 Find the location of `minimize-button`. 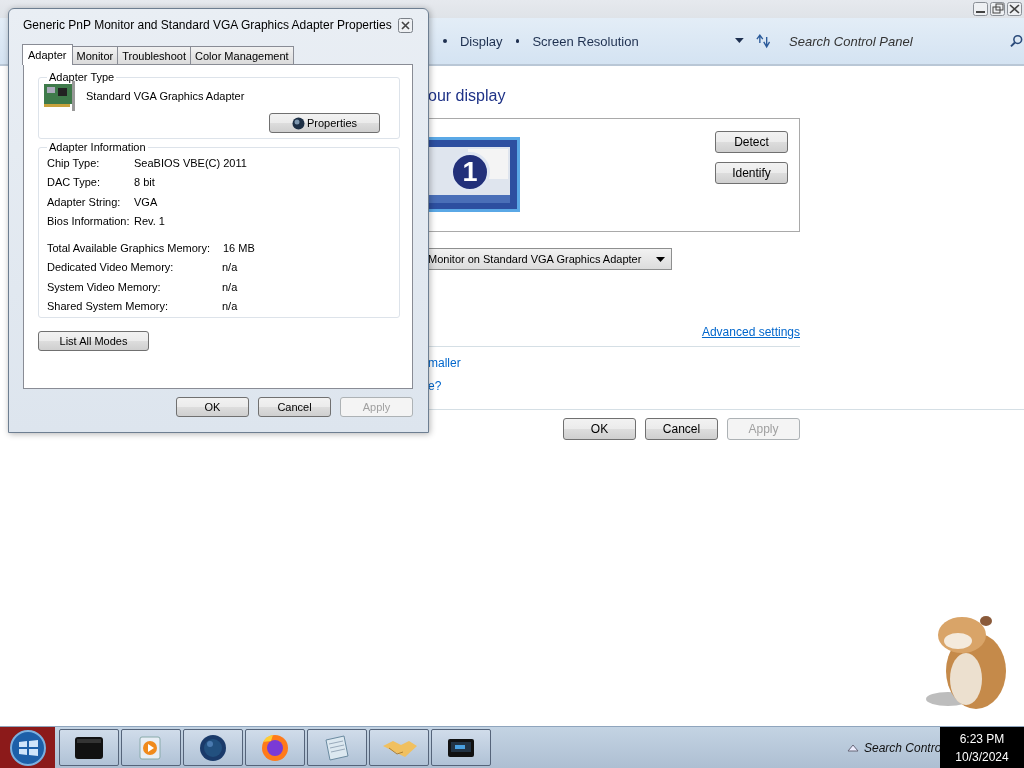

minimize-button is located at coordinates (980, 9).